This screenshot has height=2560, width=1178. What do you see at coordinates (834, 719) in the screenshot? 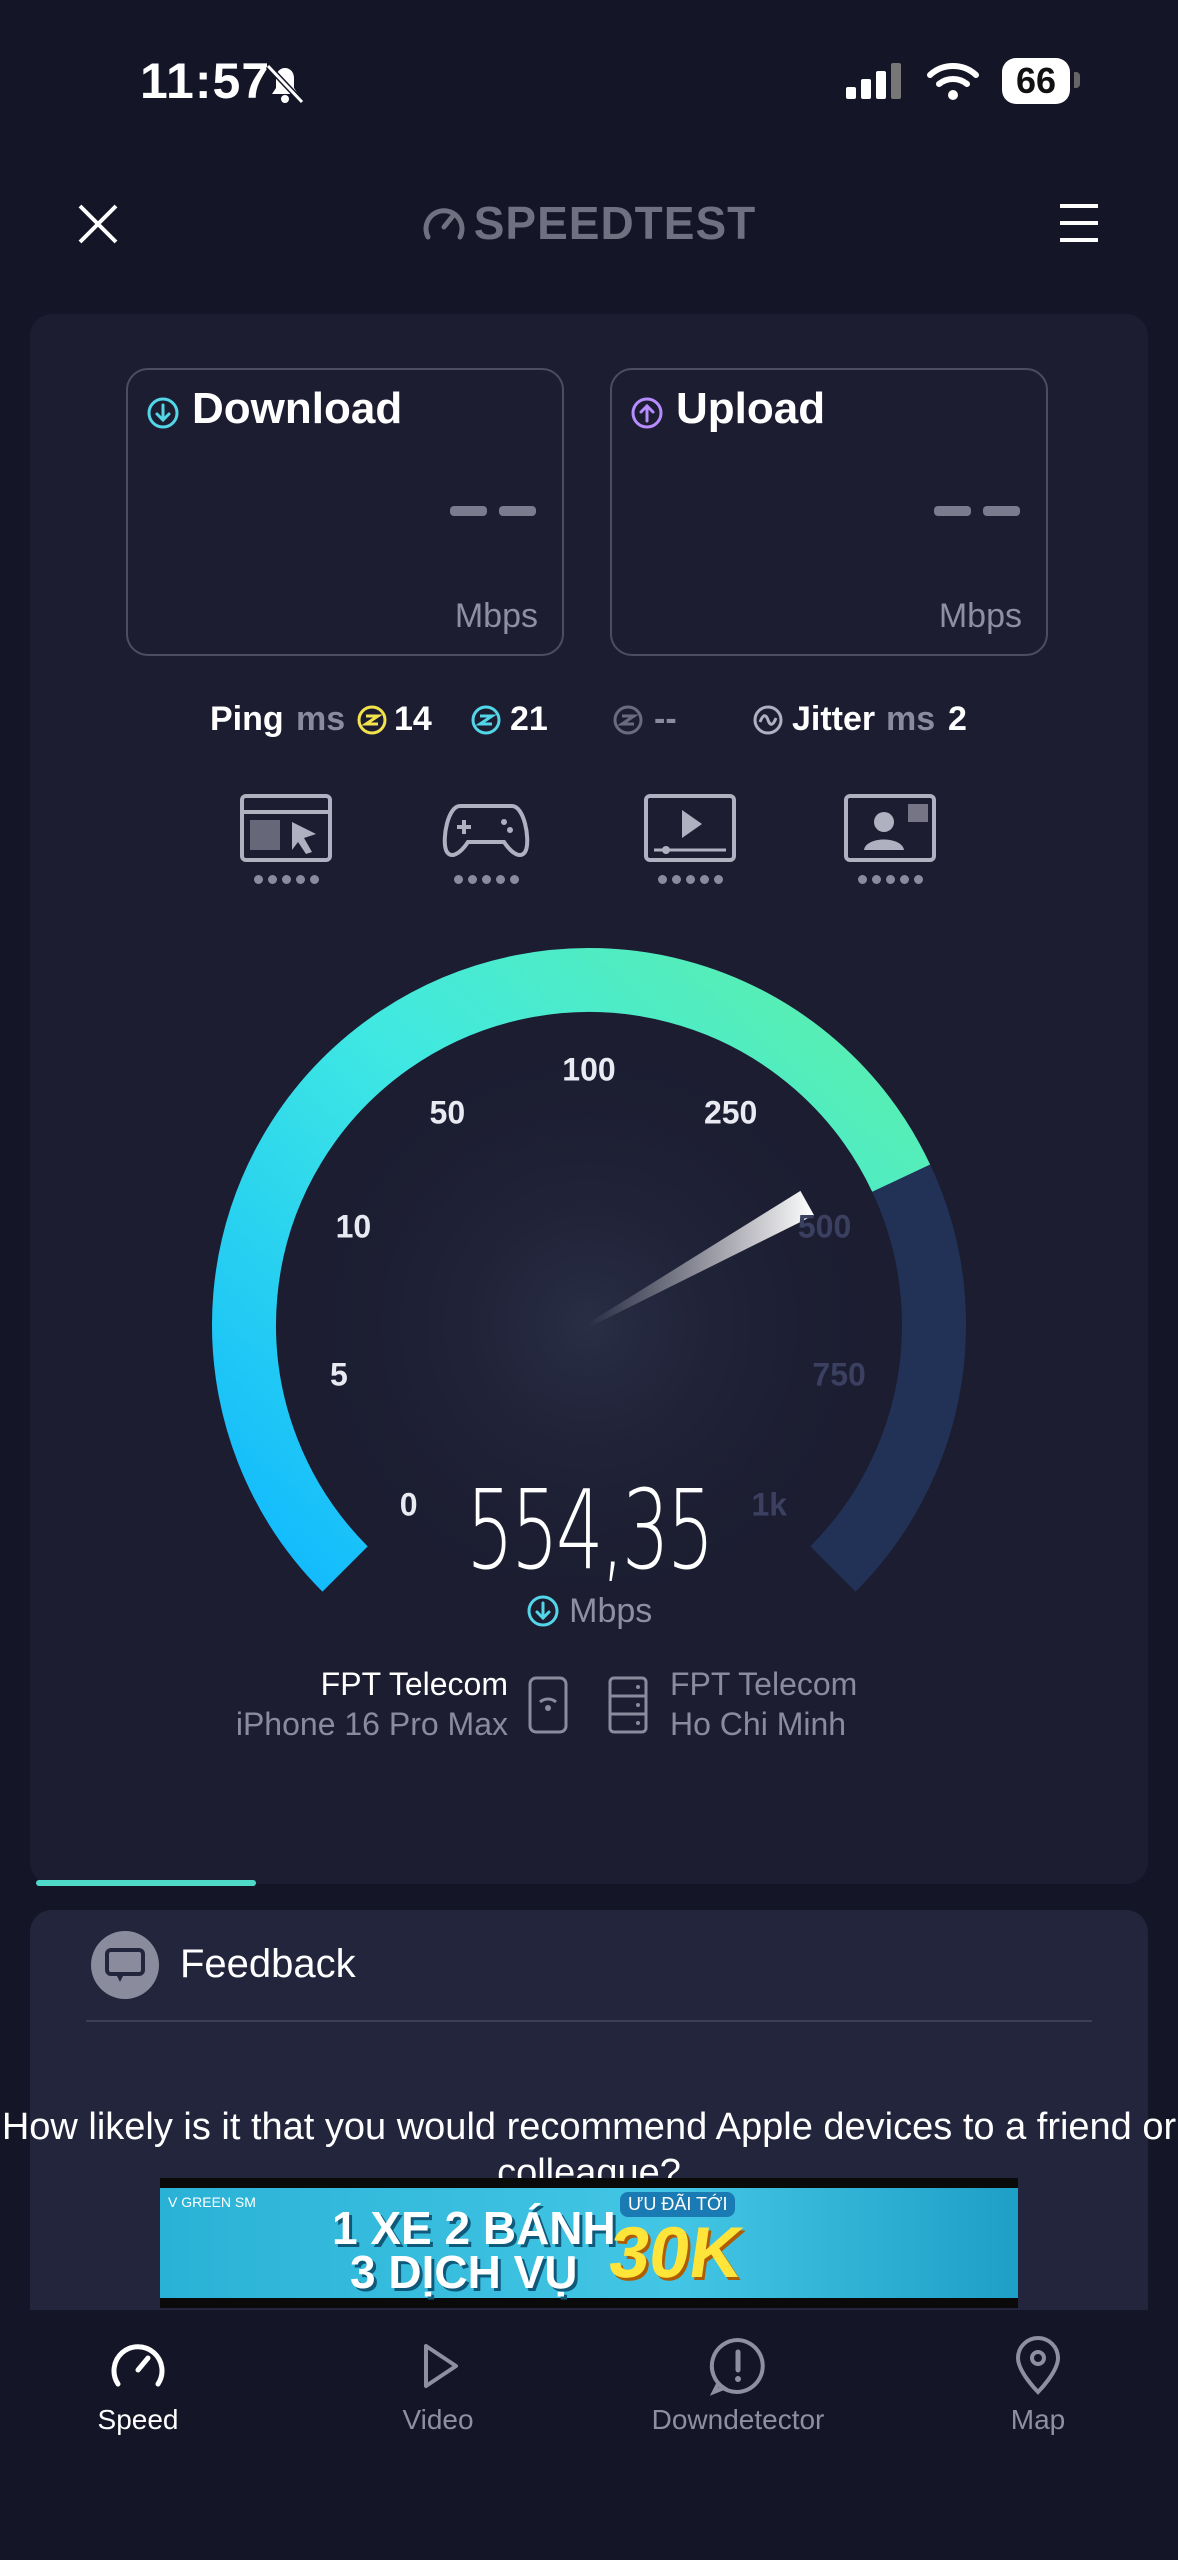
I see `jitter-label: Jitter` at bounding box center [834, 719].